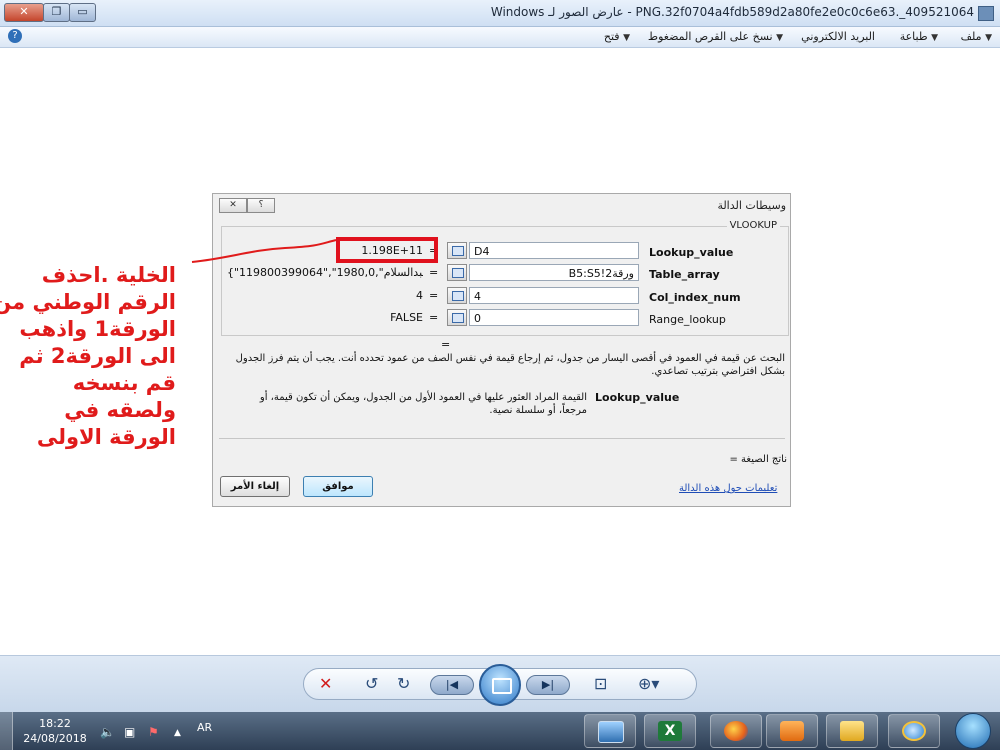 Image resolution: width=1000 pixels, height=750 pixels. I want to click on menu-file: ملف ▼, so click(976, 36).